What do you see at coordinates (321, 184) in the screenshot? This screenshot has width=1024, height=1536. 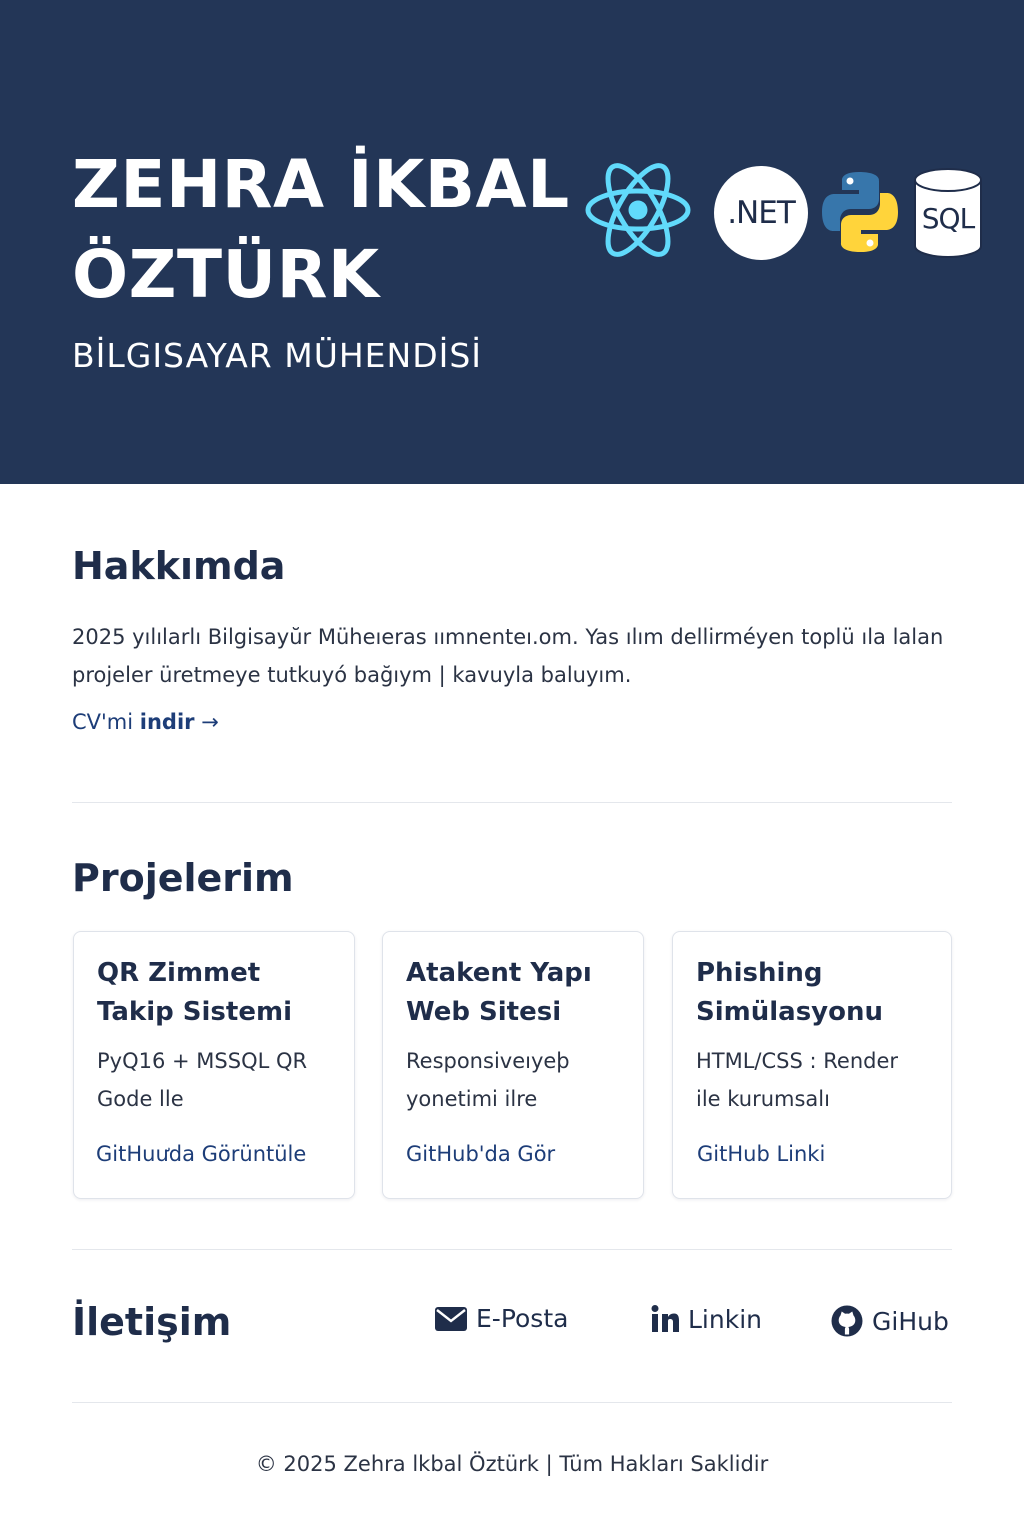 I see `hero-name-line1: ZEHRA İKBAL` at bounding box center [321, 184].